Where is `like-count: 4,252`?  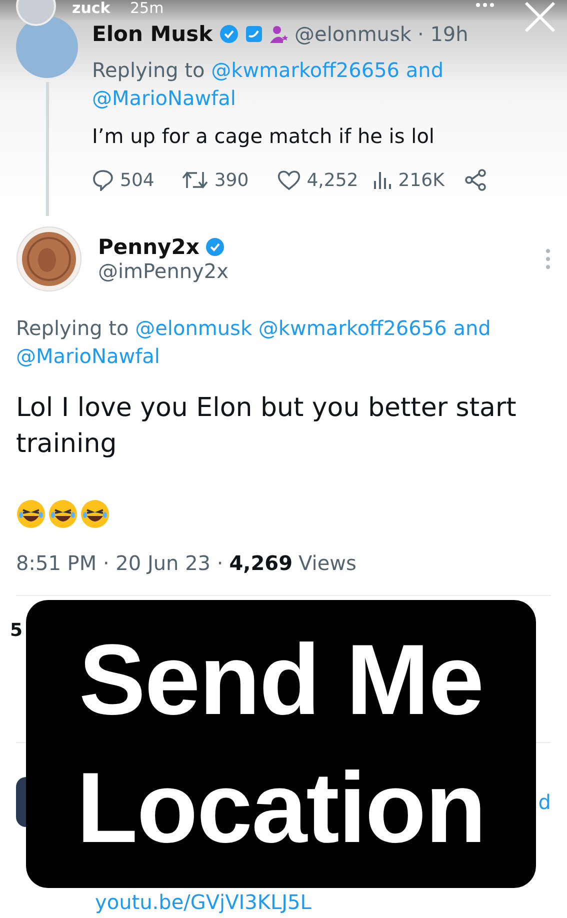
like-count: 4,252 is located at coordinates (332, 180).